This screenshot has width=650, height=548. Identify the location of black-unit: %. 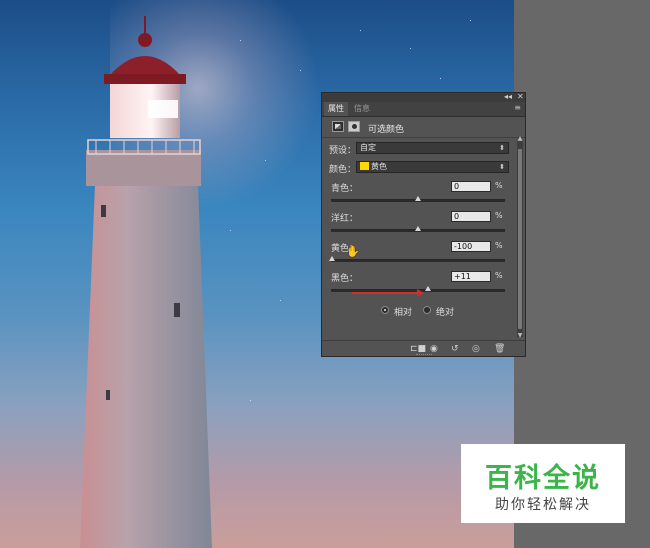
(499, 275).